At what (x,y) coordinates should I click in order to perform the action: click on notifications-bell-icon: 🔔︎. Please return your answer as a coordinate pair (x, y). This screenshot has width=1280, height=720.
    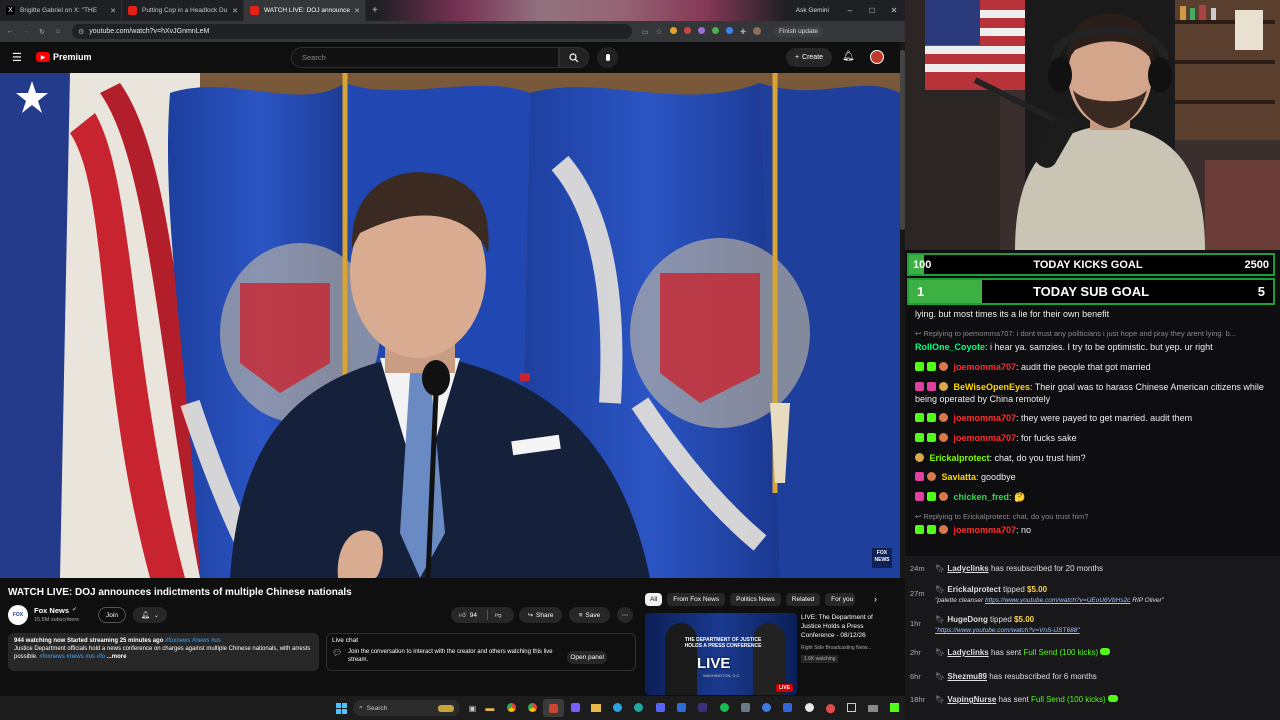
    Looking at the image, I should click on (848, 56).